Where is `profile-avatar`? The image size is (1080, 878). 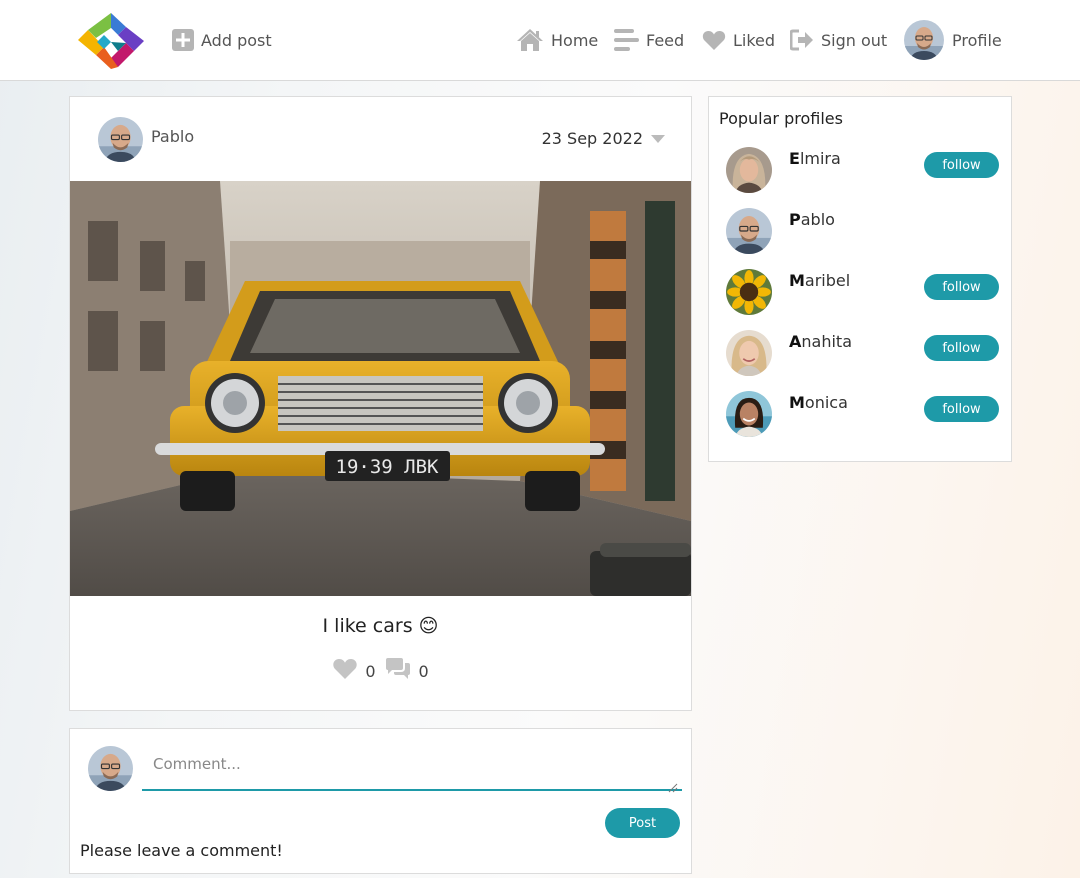 profile-avatar is located at coordinates (924, 40).